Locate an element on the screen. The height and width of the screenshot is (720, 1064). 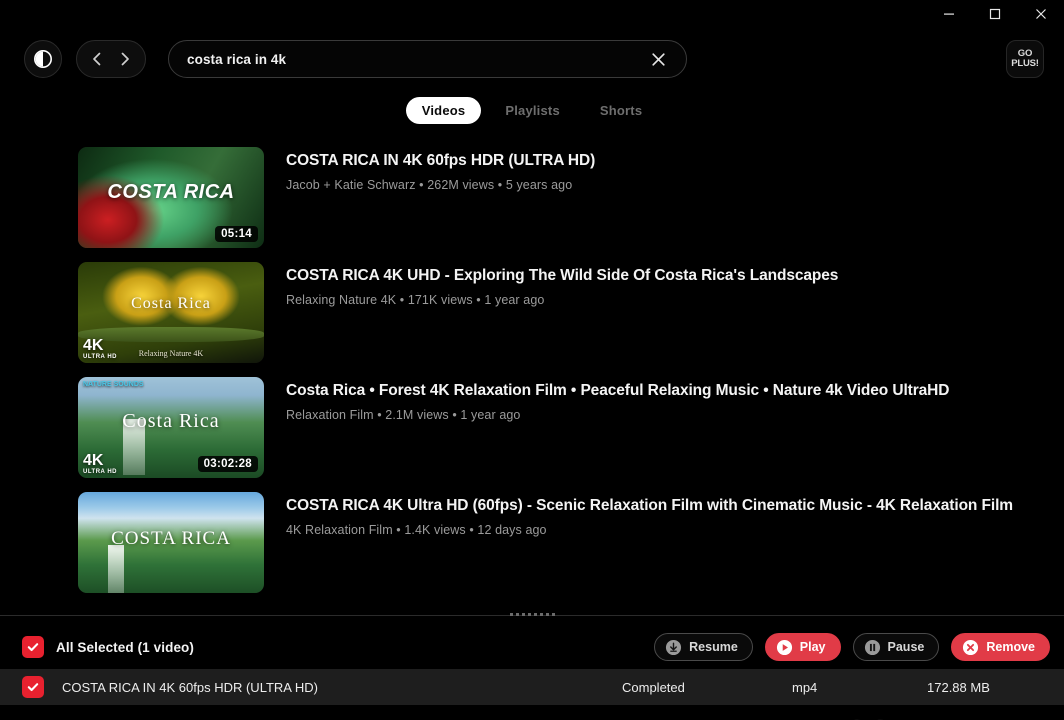
thumbnail-quality-badge: 4K ULTRA HD is located at coordinates (100, 464).